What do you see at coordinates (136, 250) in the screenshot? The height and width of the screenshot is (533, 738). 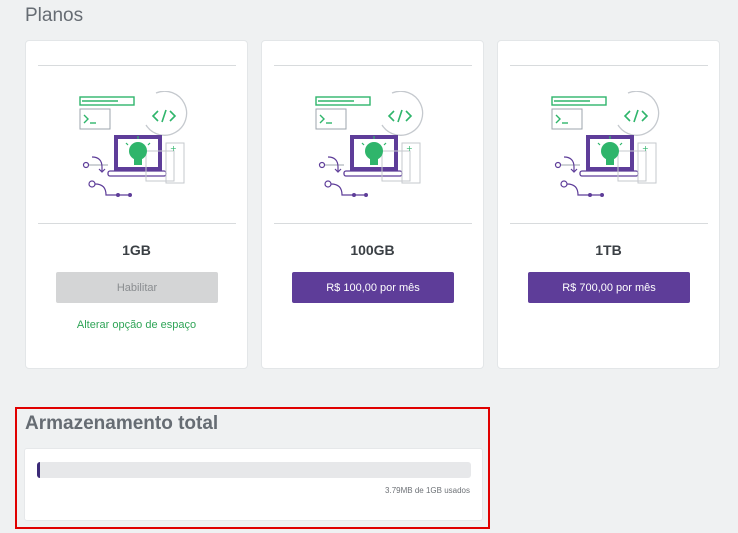 I see `plan-size: 1GB` at bounding box center [136, 250].